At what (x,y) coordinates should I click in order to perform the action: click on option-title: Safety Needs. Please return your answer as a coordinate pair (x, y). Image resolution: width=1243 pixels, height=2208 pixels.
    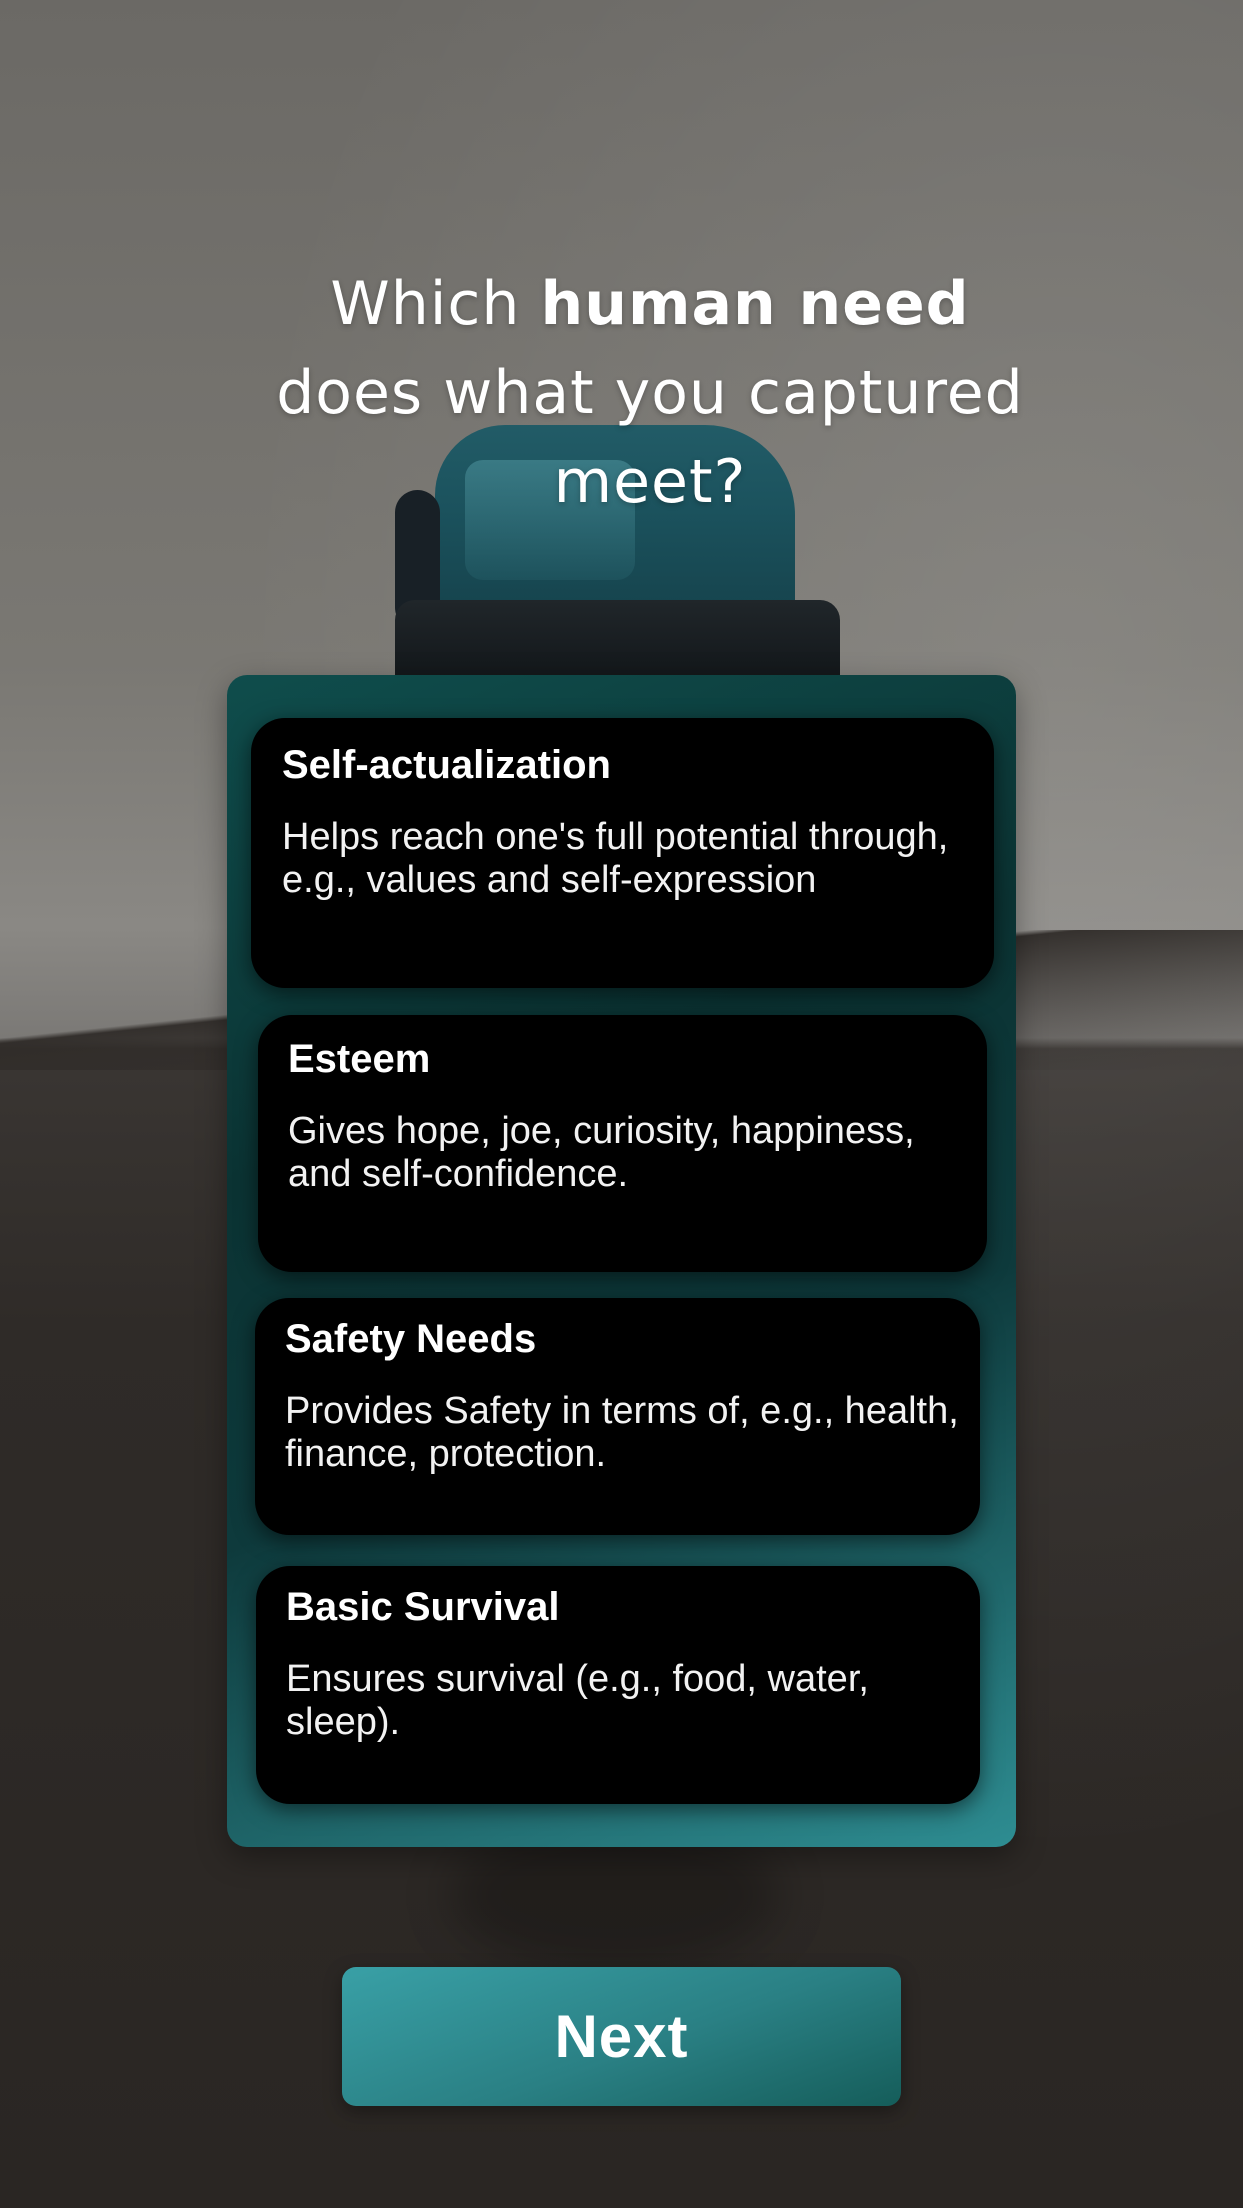
    Looking at the image, I should click on (411, 1339).